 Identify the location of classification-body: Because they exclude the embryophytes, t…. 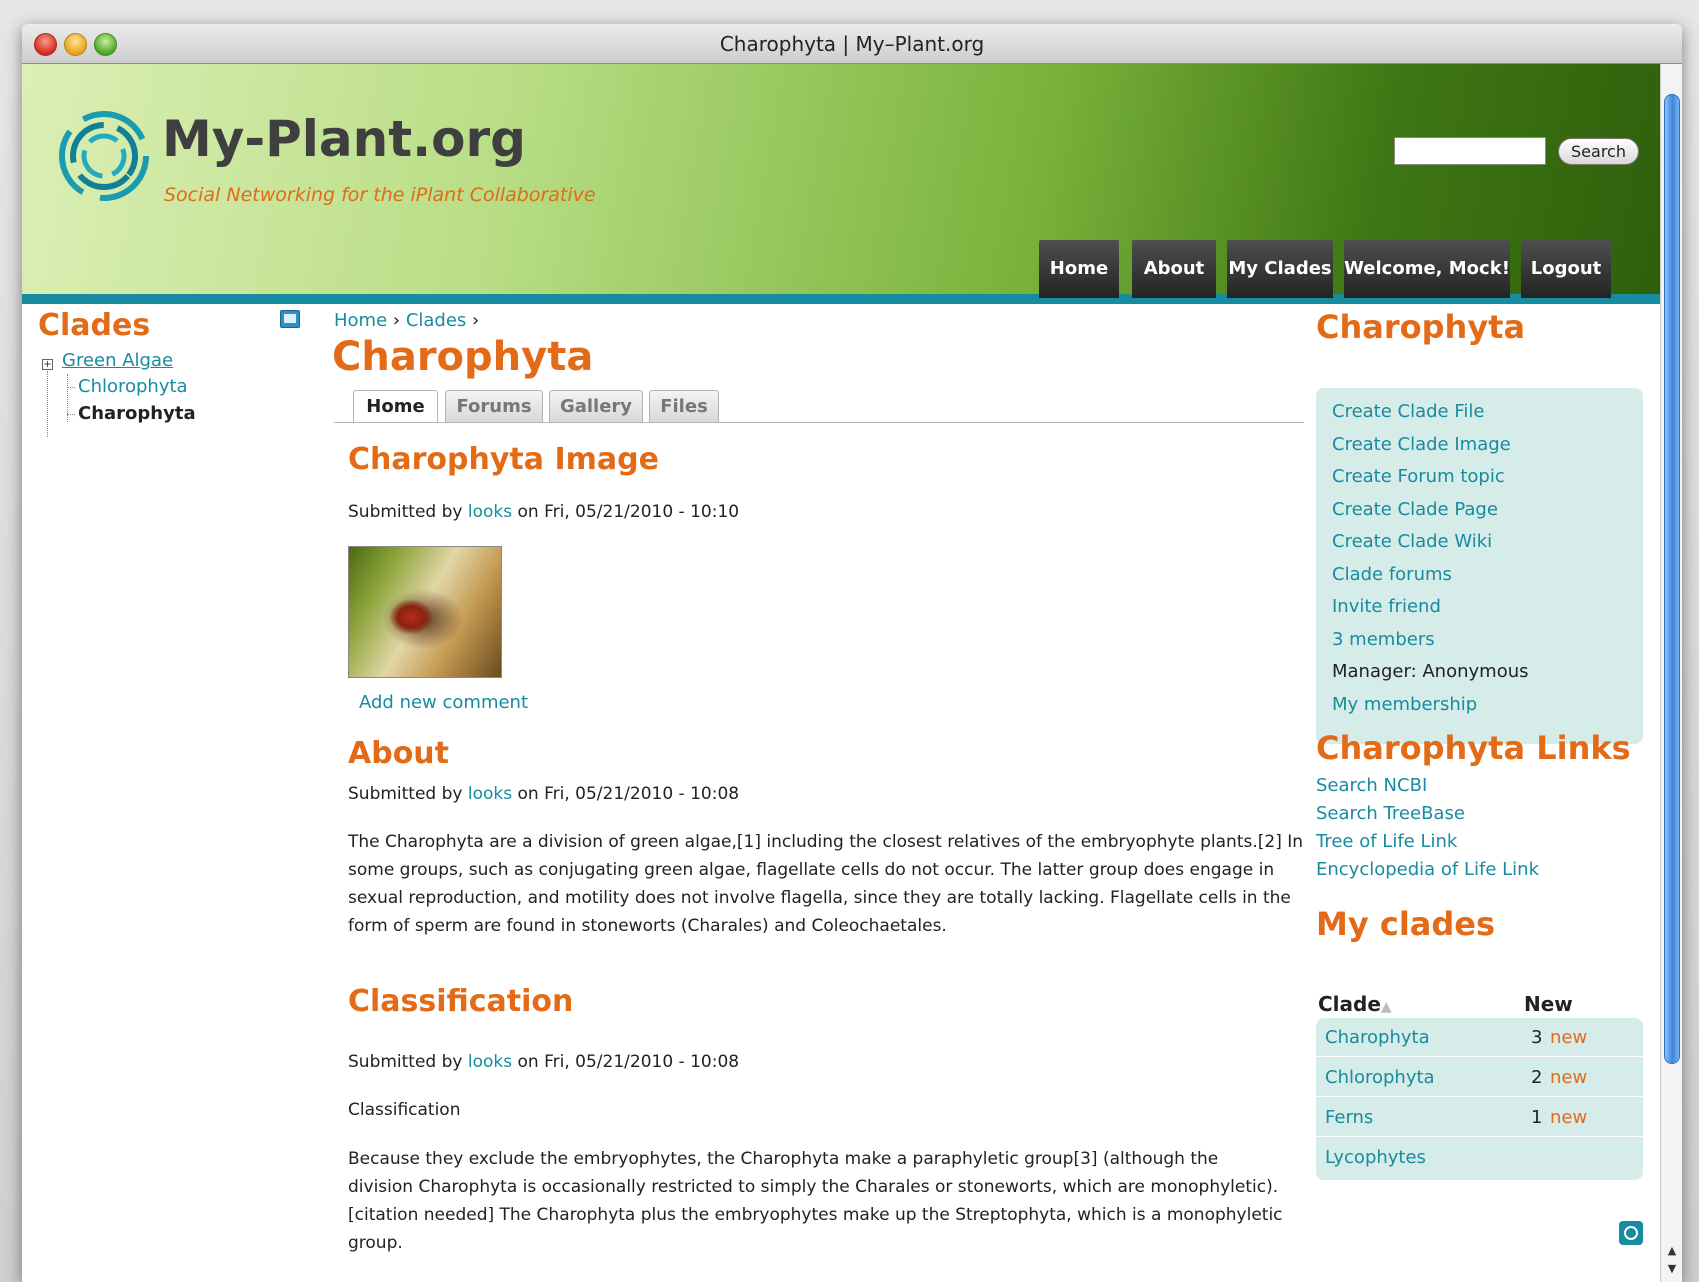
(815, 1201).